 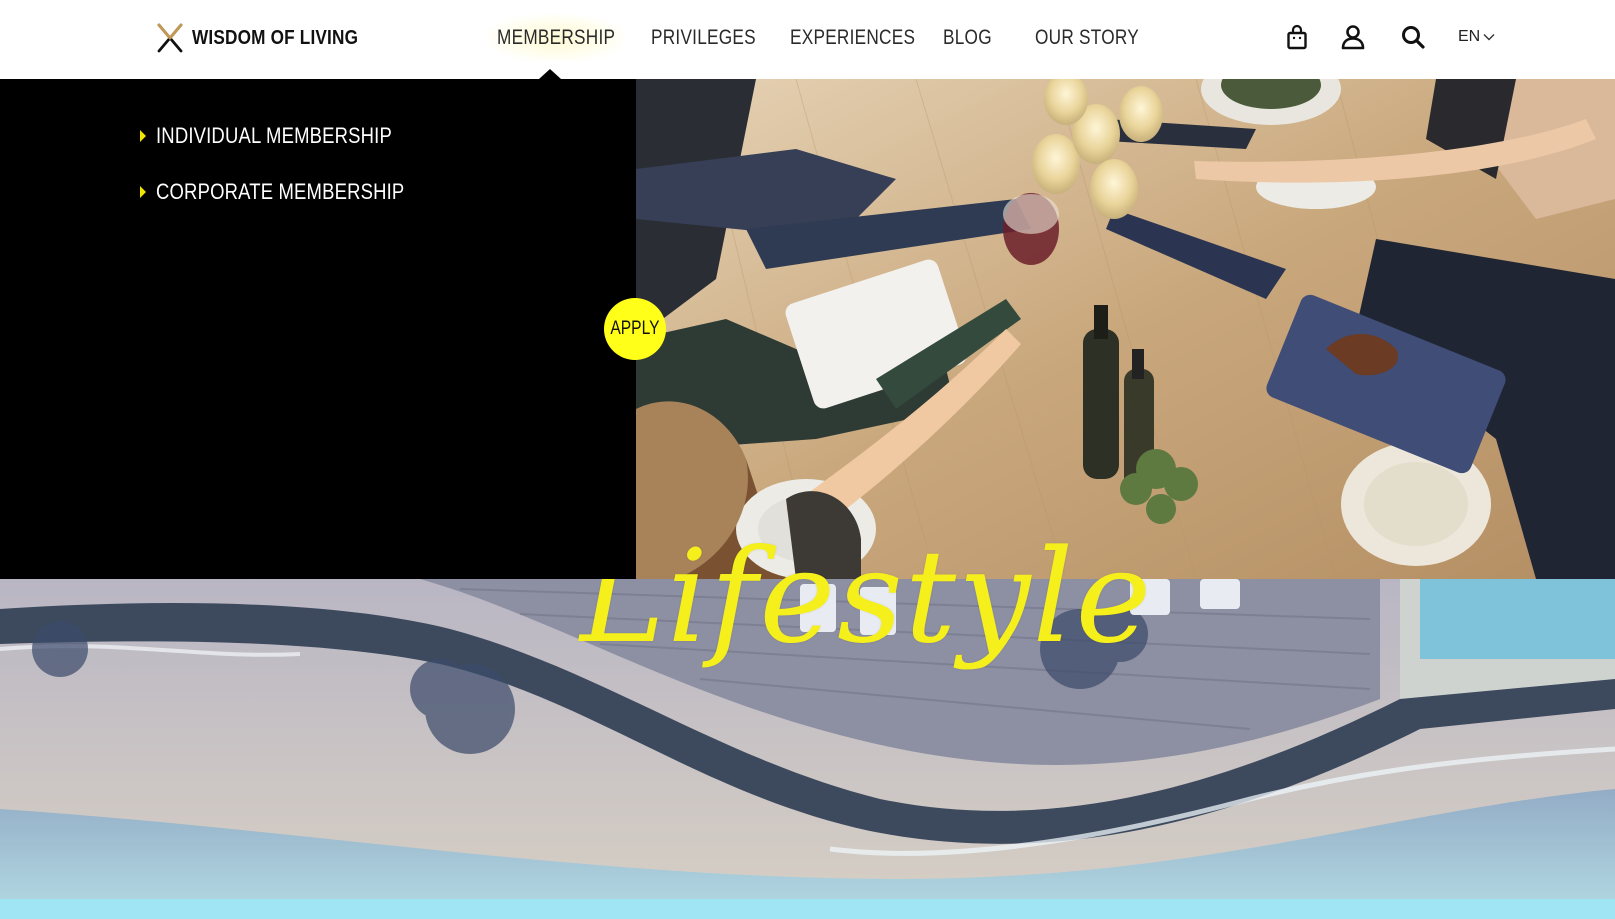 I want to click on user-icon, so click(x=1353, y=37).